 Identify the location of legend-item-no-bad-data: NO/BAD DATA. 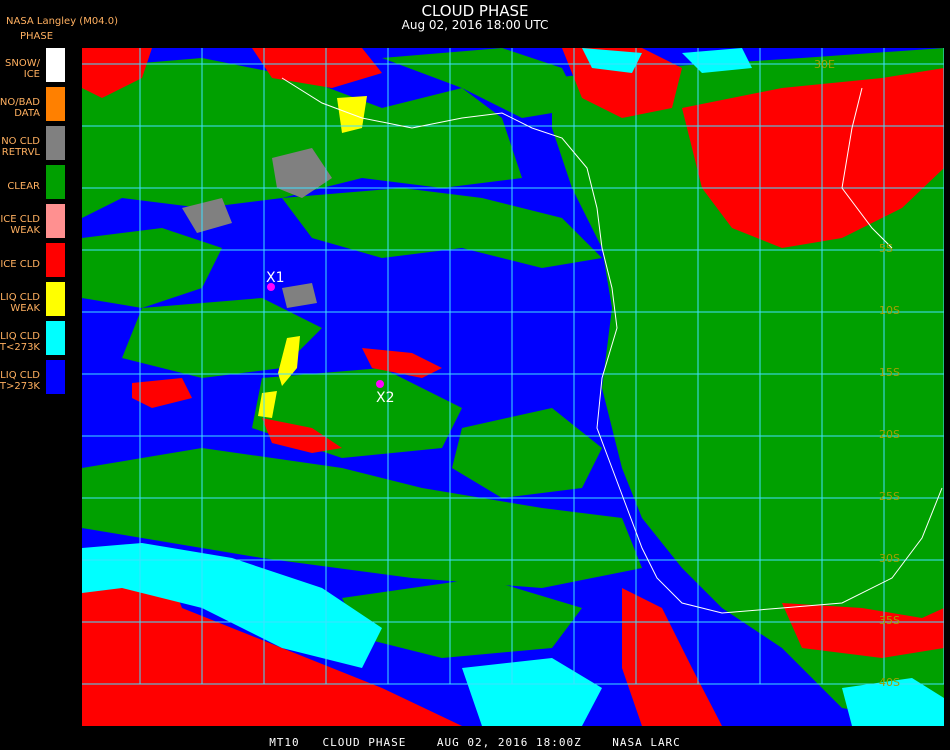
(33, 104).